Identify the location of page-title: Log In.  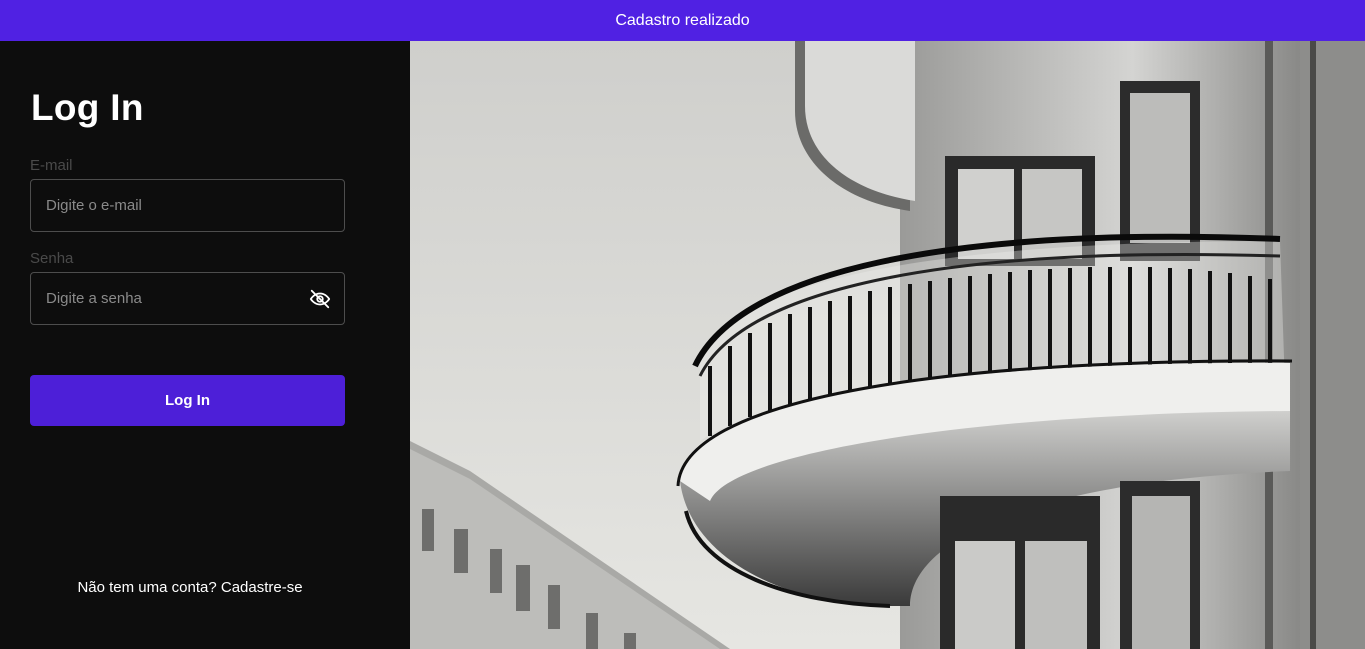
(87, 107).